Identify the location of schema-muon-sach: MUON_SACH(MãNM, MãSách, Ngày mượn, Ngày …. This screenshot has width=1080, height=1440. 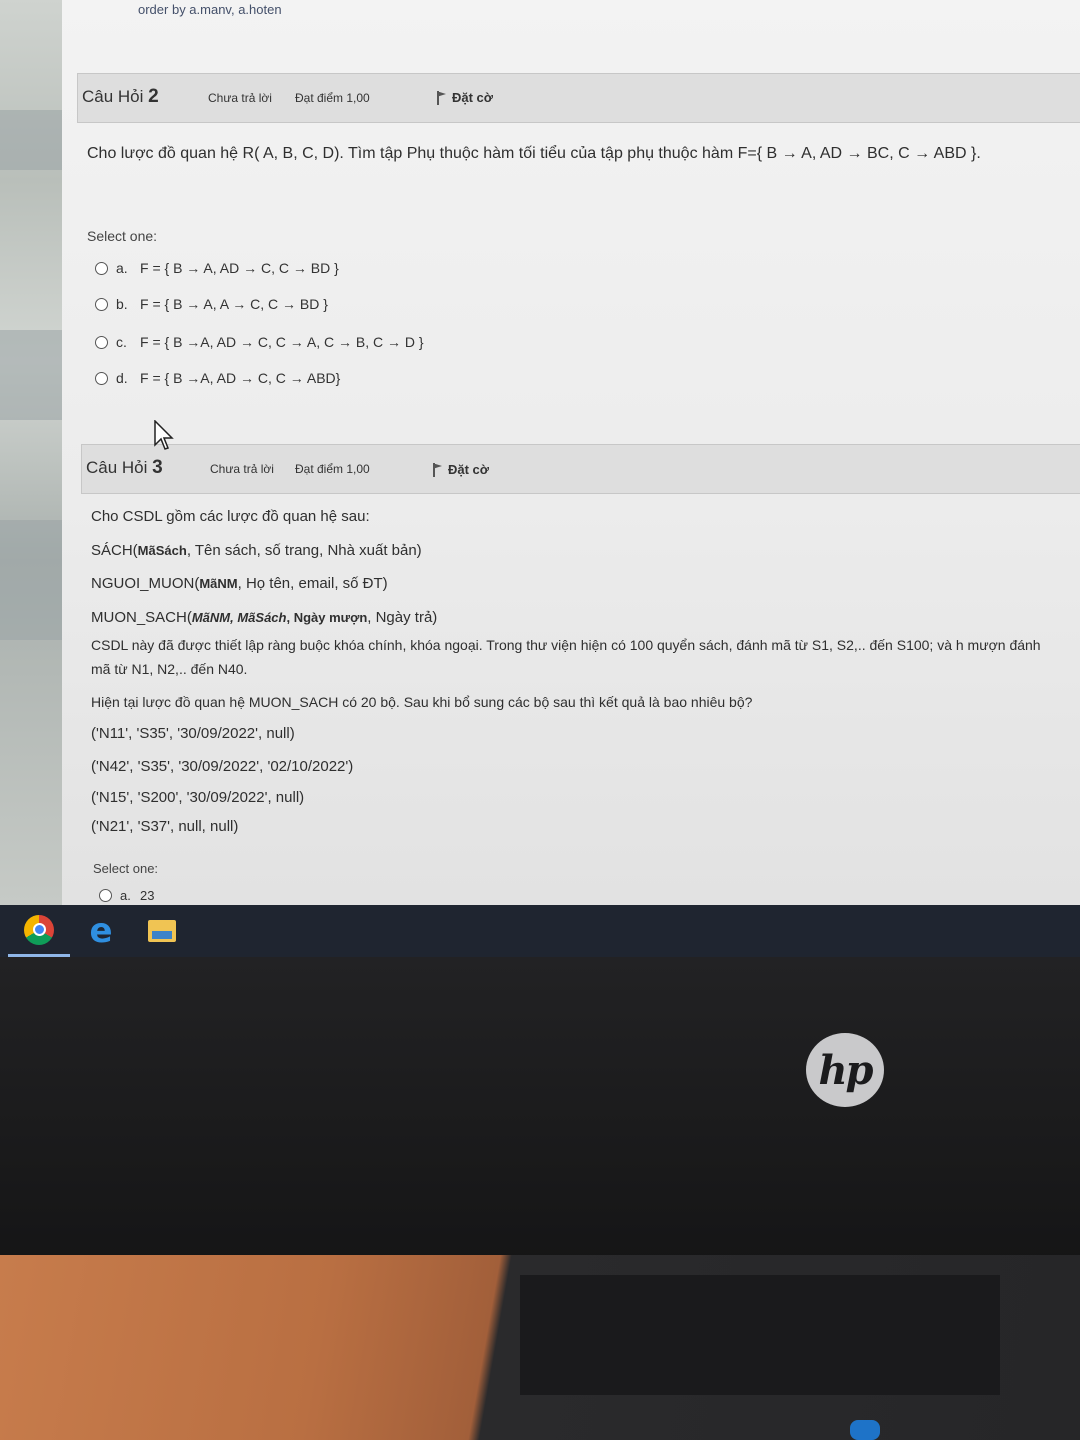
(264, 617).